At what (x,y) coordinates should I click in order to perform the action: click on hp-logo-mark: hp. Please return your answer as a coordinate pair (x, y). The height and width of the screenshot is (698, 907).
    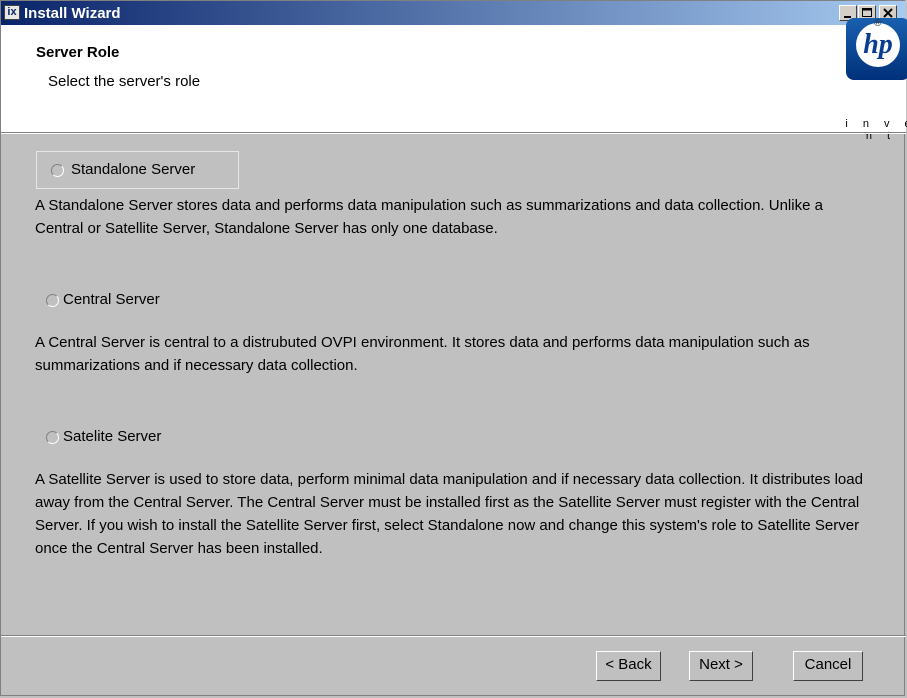
    Looking at the image, I should click on (878, 44).